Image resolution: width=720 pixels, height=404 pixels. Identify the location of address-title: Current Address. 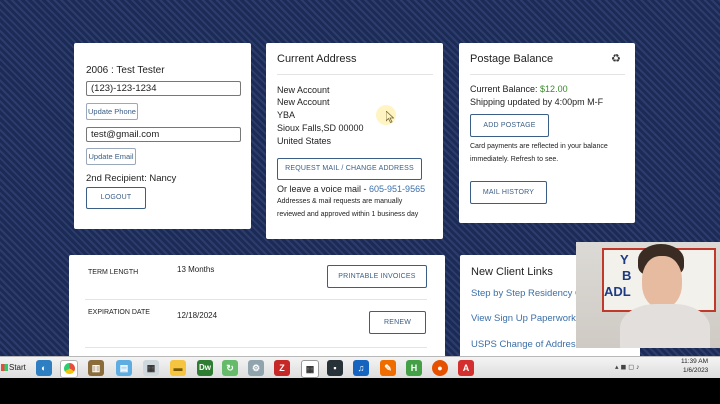
(317, 59).